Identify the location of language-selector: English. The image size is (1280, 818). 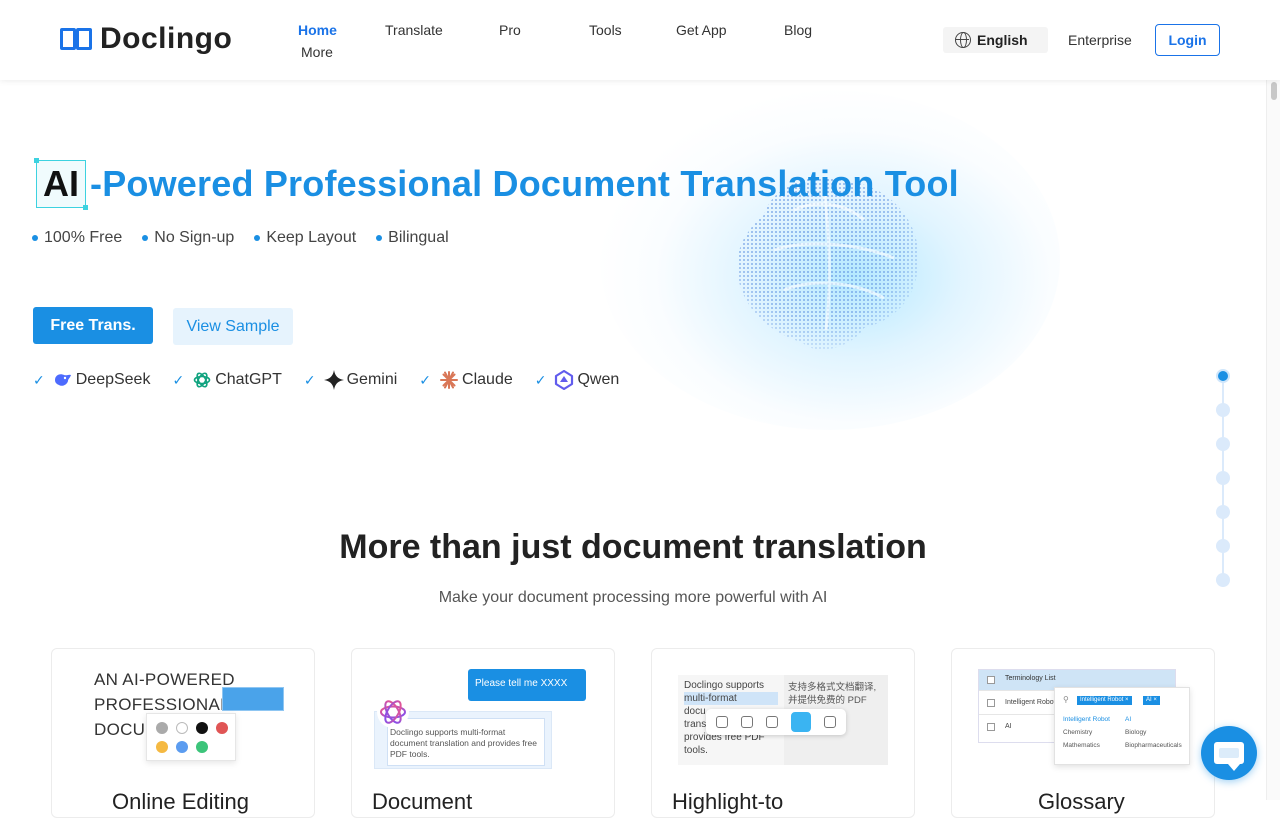
(995, 40).